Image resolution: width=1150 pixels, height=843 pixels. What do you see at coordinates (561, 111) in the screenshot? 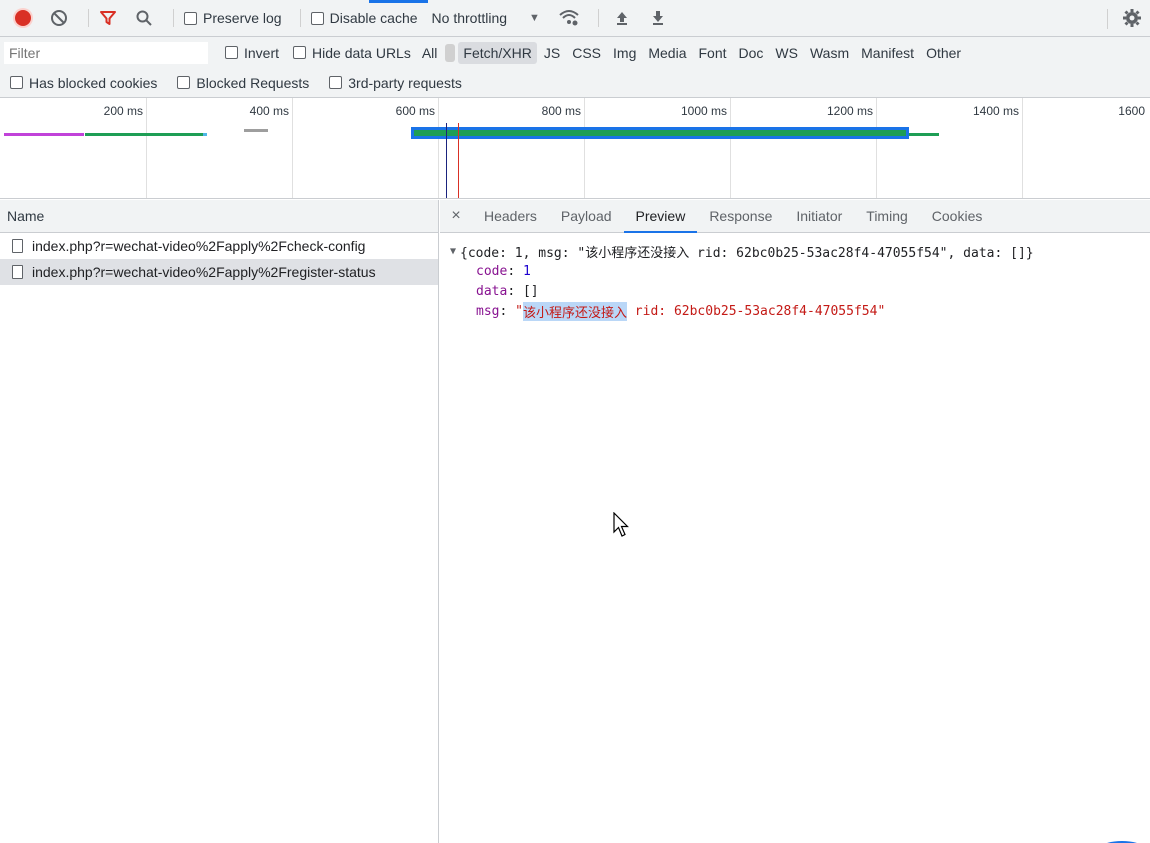
I see `tick-label: 800 ms` at bounding box center [561, 111].